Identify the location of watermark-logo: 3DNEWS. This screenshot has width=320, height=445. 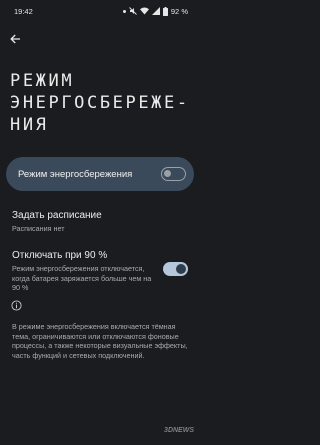
(179, 430).